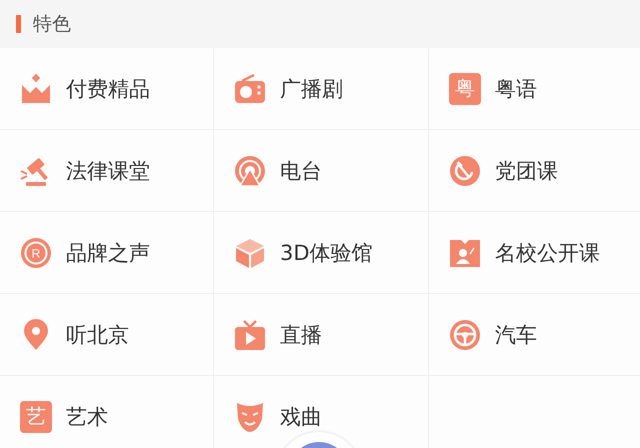  I want to click on category-label: 付费精品, so click(108, 89).